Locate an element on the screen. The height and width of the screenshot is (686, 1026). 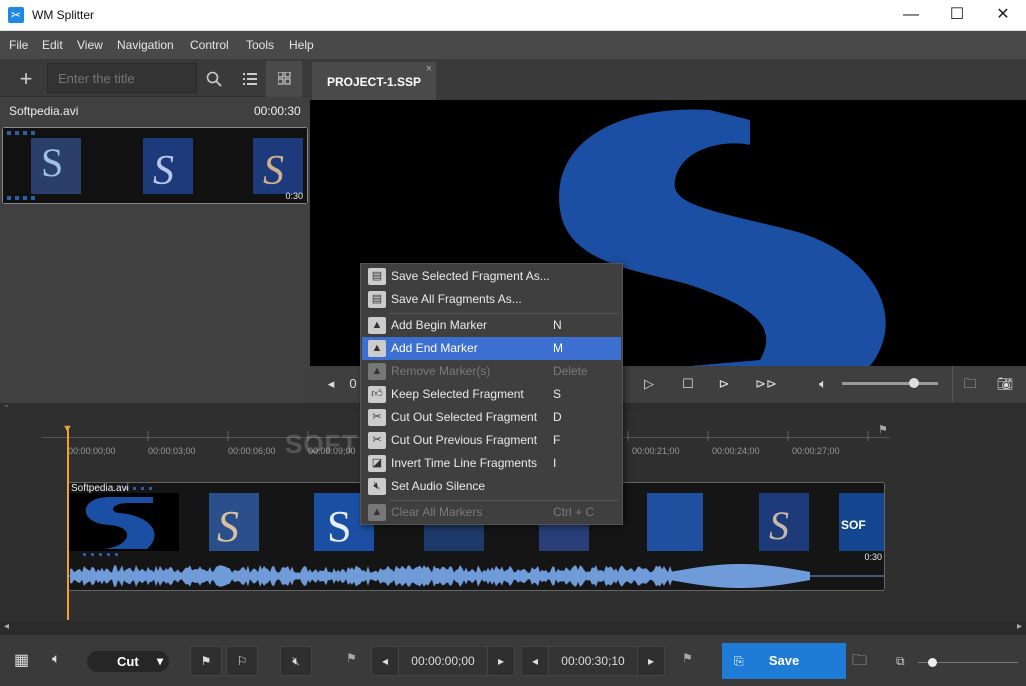
grid-view-button is located at coordinates (284, 79).